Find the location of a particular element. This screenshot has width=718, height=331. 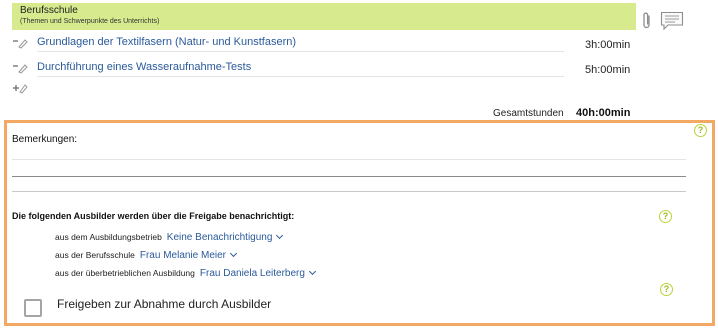

notify-school-row: aus der Berufsschule Frau Melanie Meier is located at coordinates (146, 254).